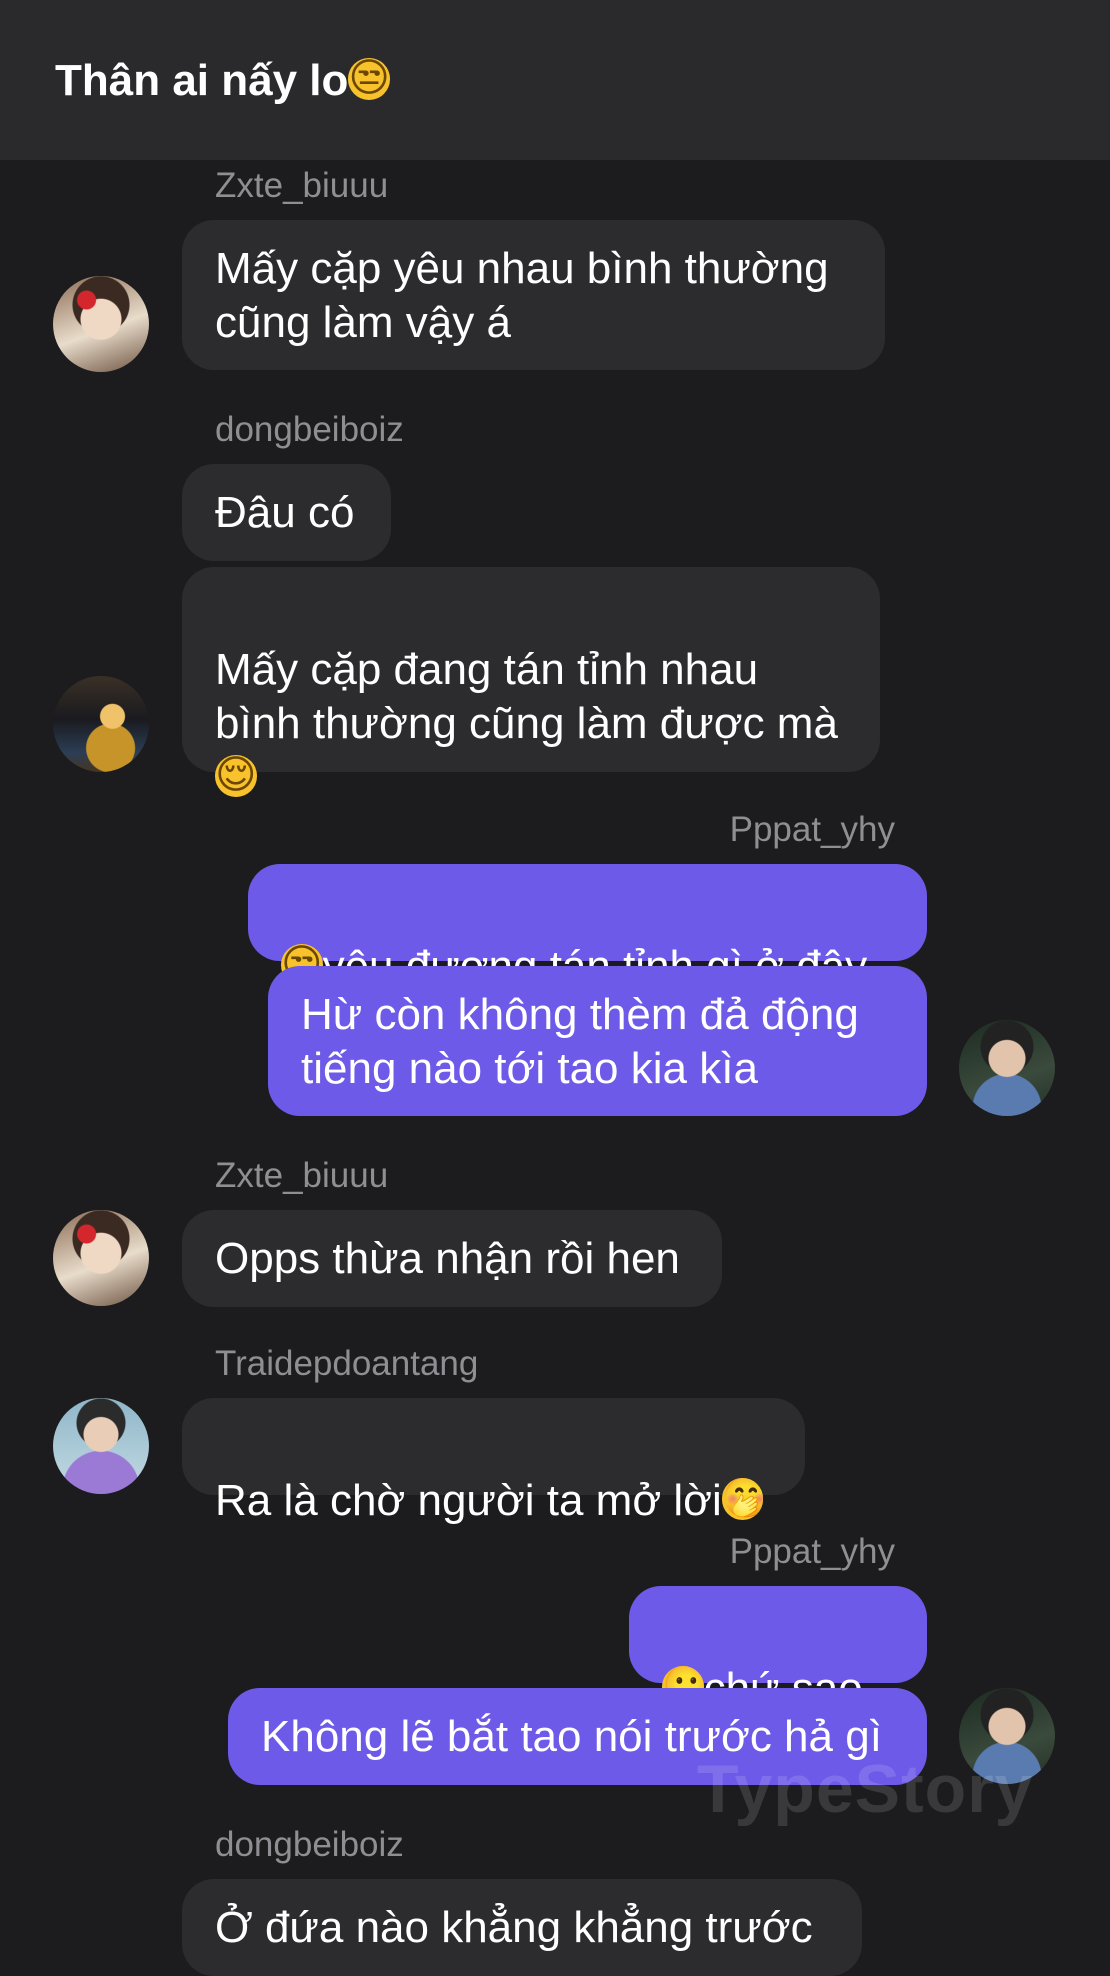 The image size is (1110, 1976). Describe the element at coordinates (286, 512) in the screenshot. I see `message-bubble: Đâu có` at that location.